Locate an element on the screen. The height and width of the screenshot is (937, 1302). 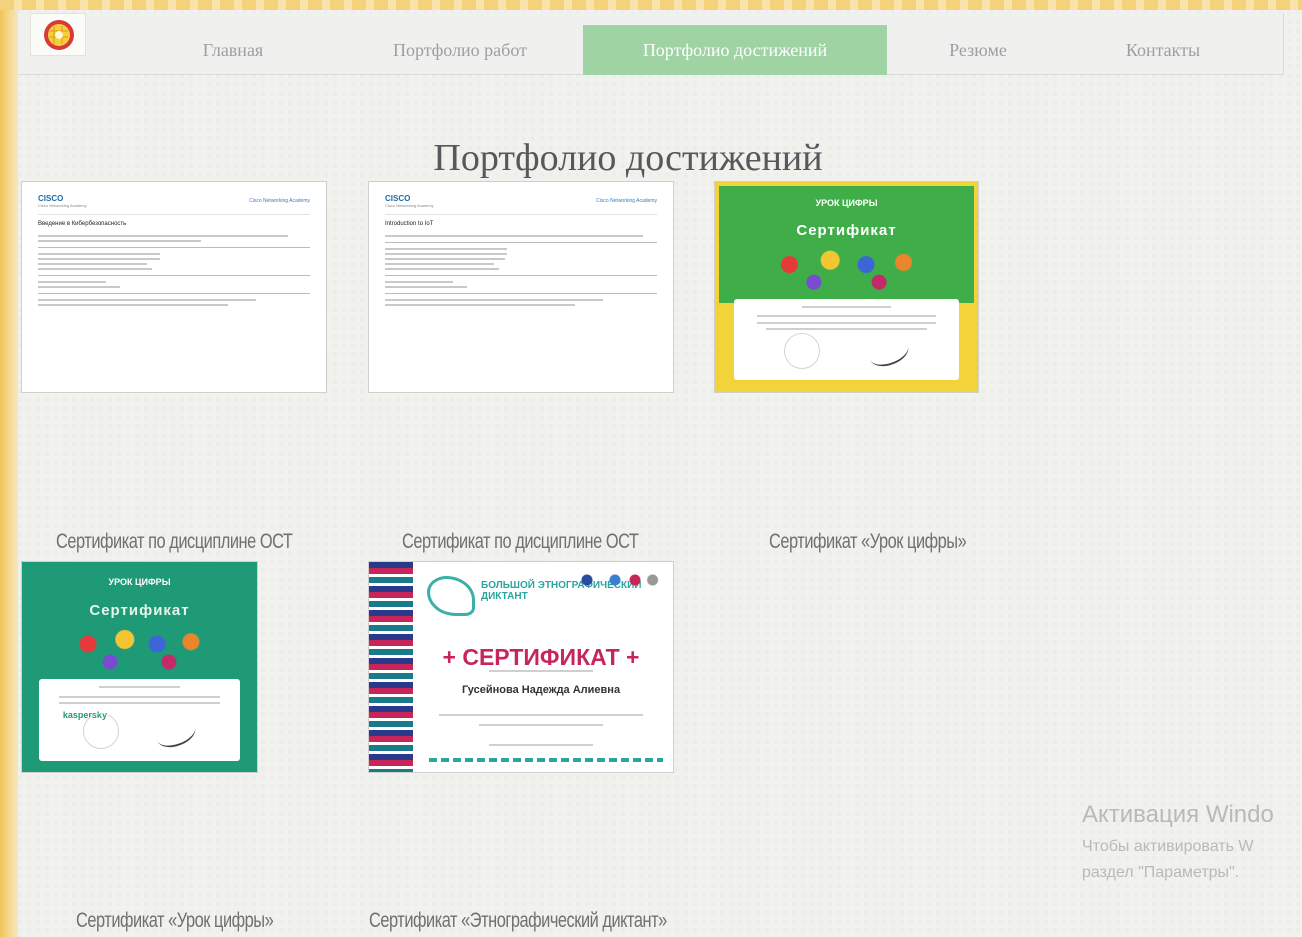
certificate-caption-cybersecurity: Сертификат по дисциплине ОСТ is located at coordinates (174, 541).